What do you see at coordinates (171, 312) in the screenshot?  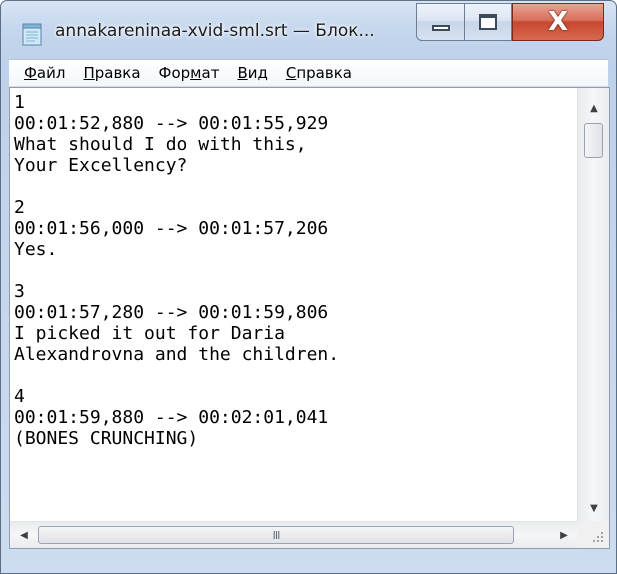 I see `text-line: 00:01:57,280 --> 00:01:59,806` at bounding box center [171, 312].